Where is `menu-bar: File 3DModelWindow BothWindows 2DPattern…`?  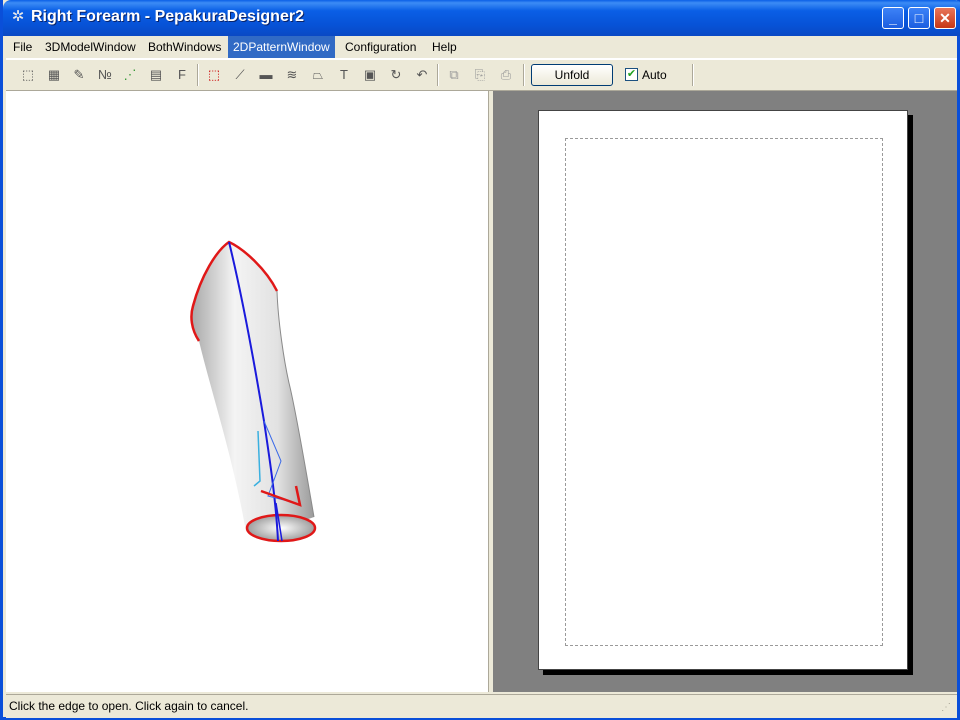 menu-bar: File 3DModelWindow BothWindows 2DPattern… is located at coordinates (481, 47).